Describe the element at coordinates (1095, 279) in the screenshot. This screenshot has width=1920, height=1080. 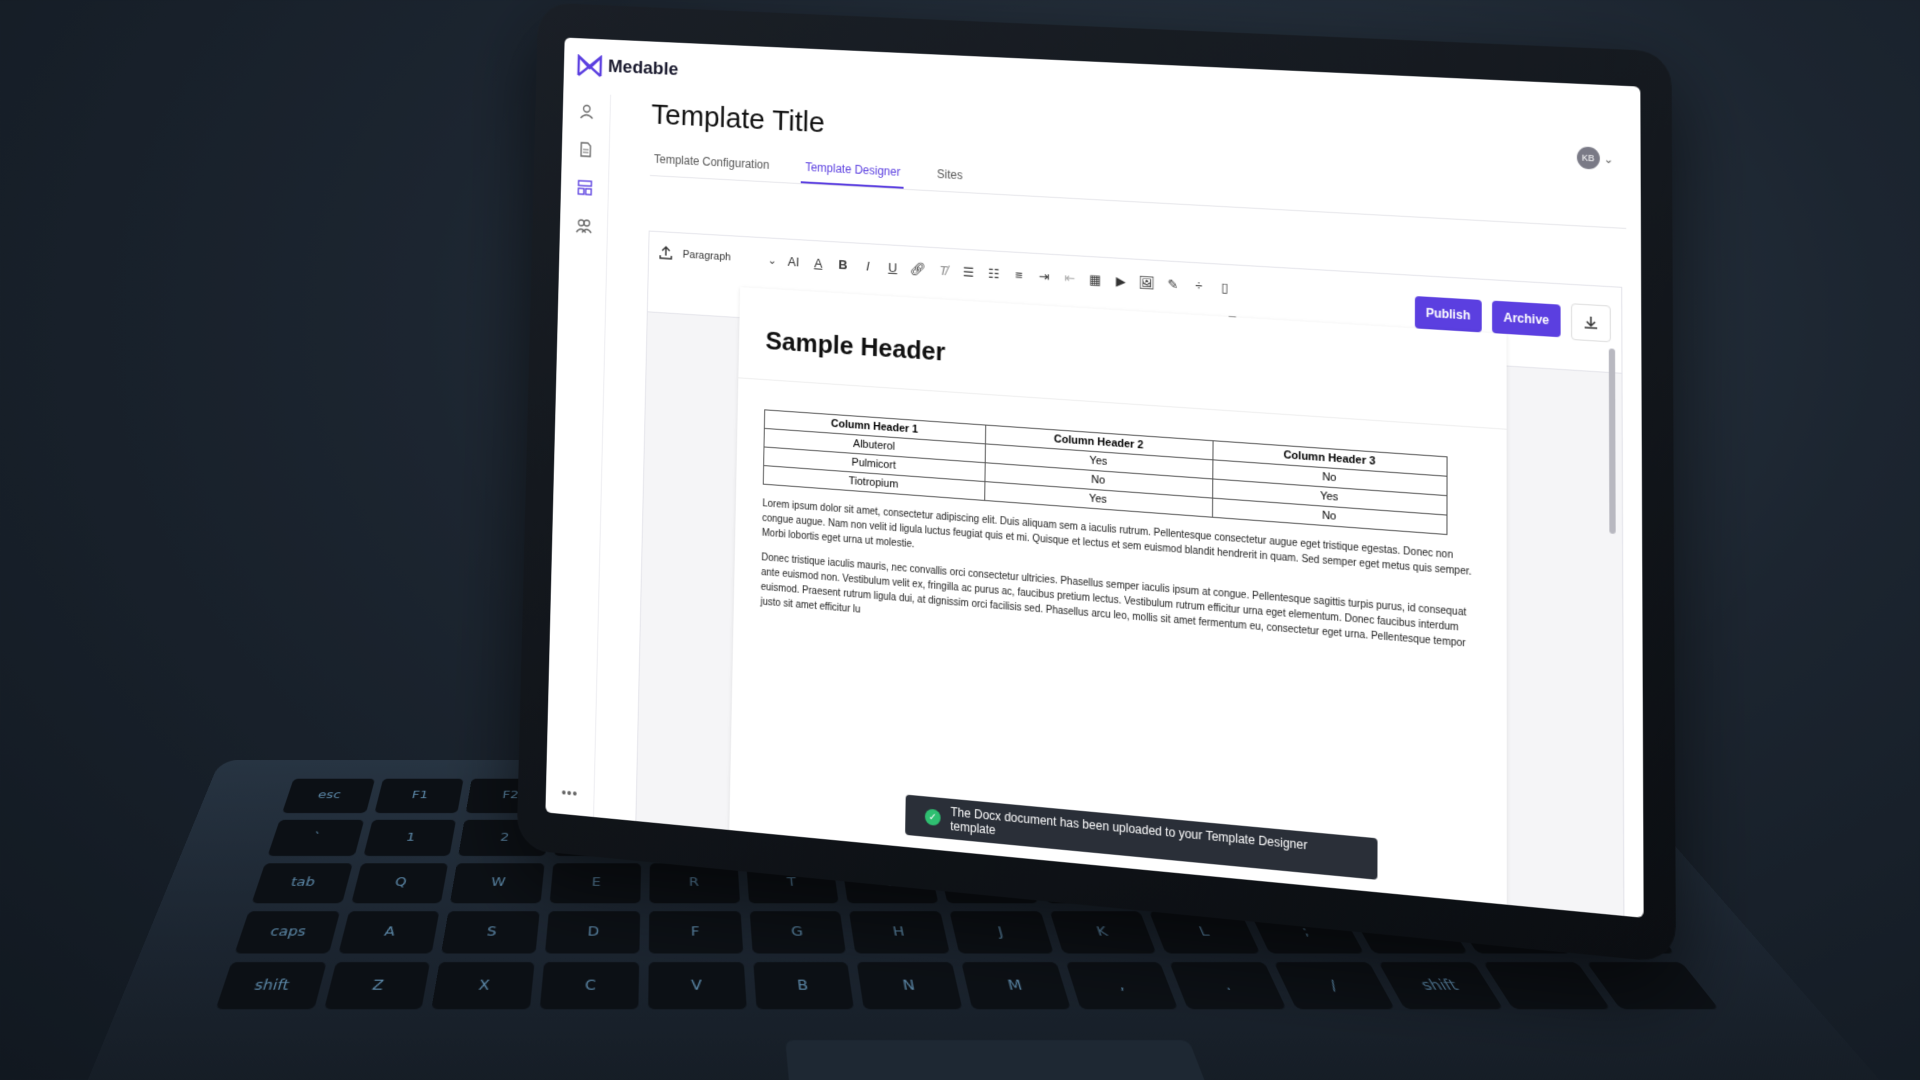
I see `table-icon: ▦` at that location.